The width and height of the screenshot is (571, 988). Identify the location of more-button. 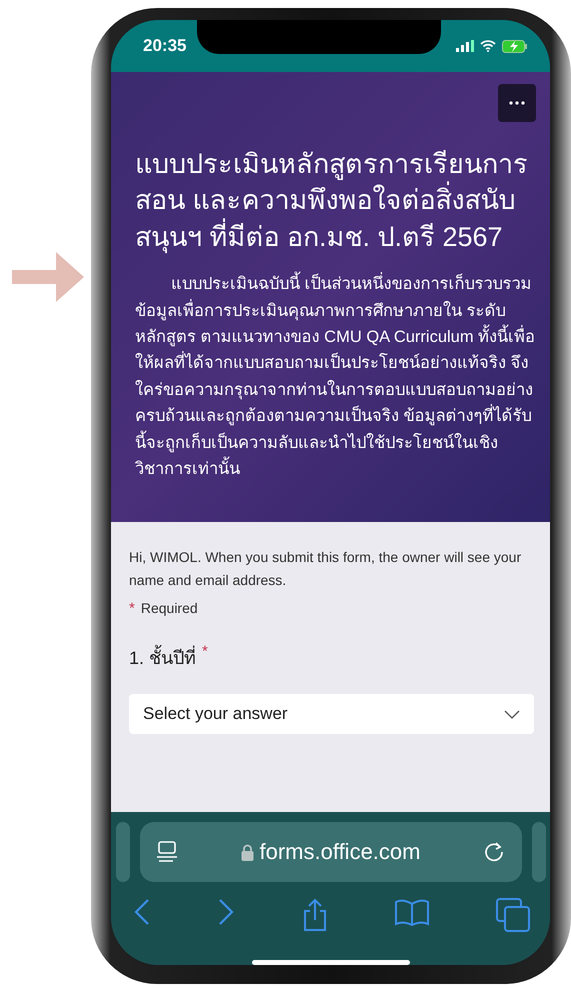
(517, 103).